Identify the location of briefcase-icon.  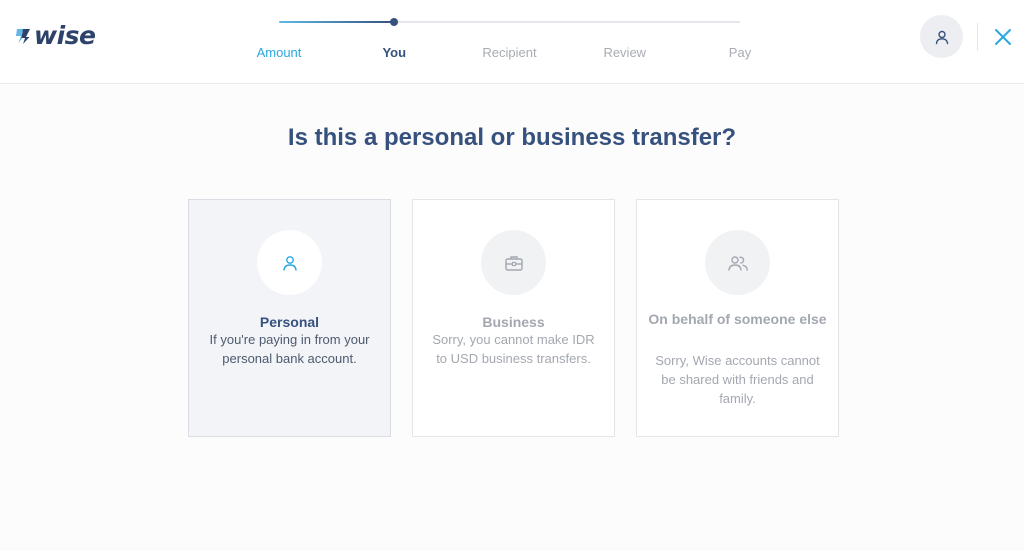
(513, 263).